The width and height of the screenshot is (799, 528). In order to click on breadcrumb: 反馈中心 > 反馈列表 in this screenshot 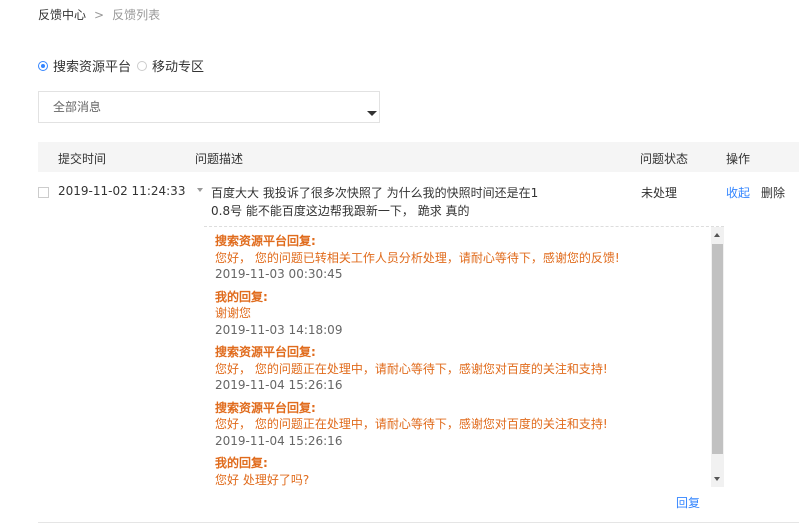, I will do `click(99, 14)`.